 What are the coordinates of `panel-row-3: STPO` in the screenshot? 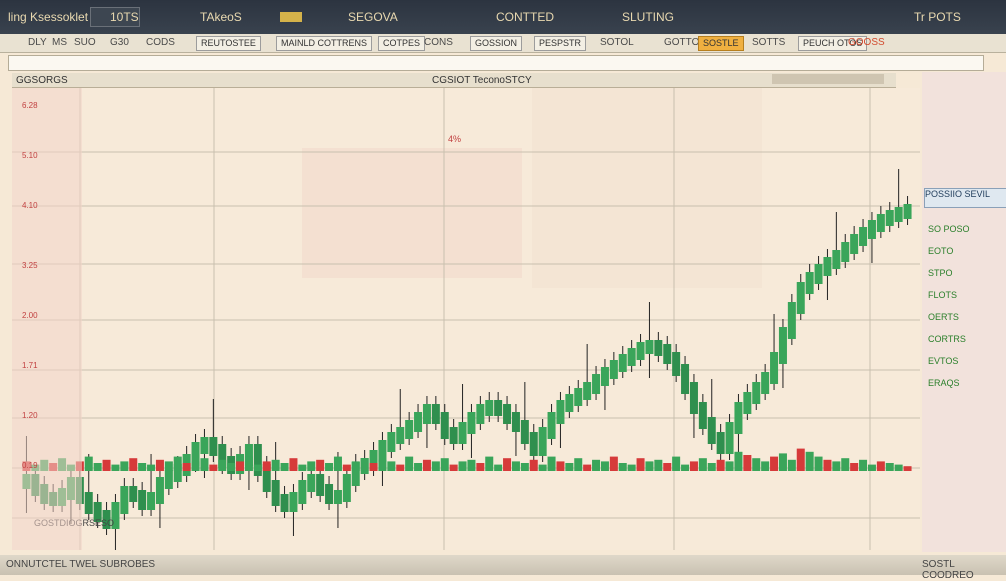 It's located at (967, 273).